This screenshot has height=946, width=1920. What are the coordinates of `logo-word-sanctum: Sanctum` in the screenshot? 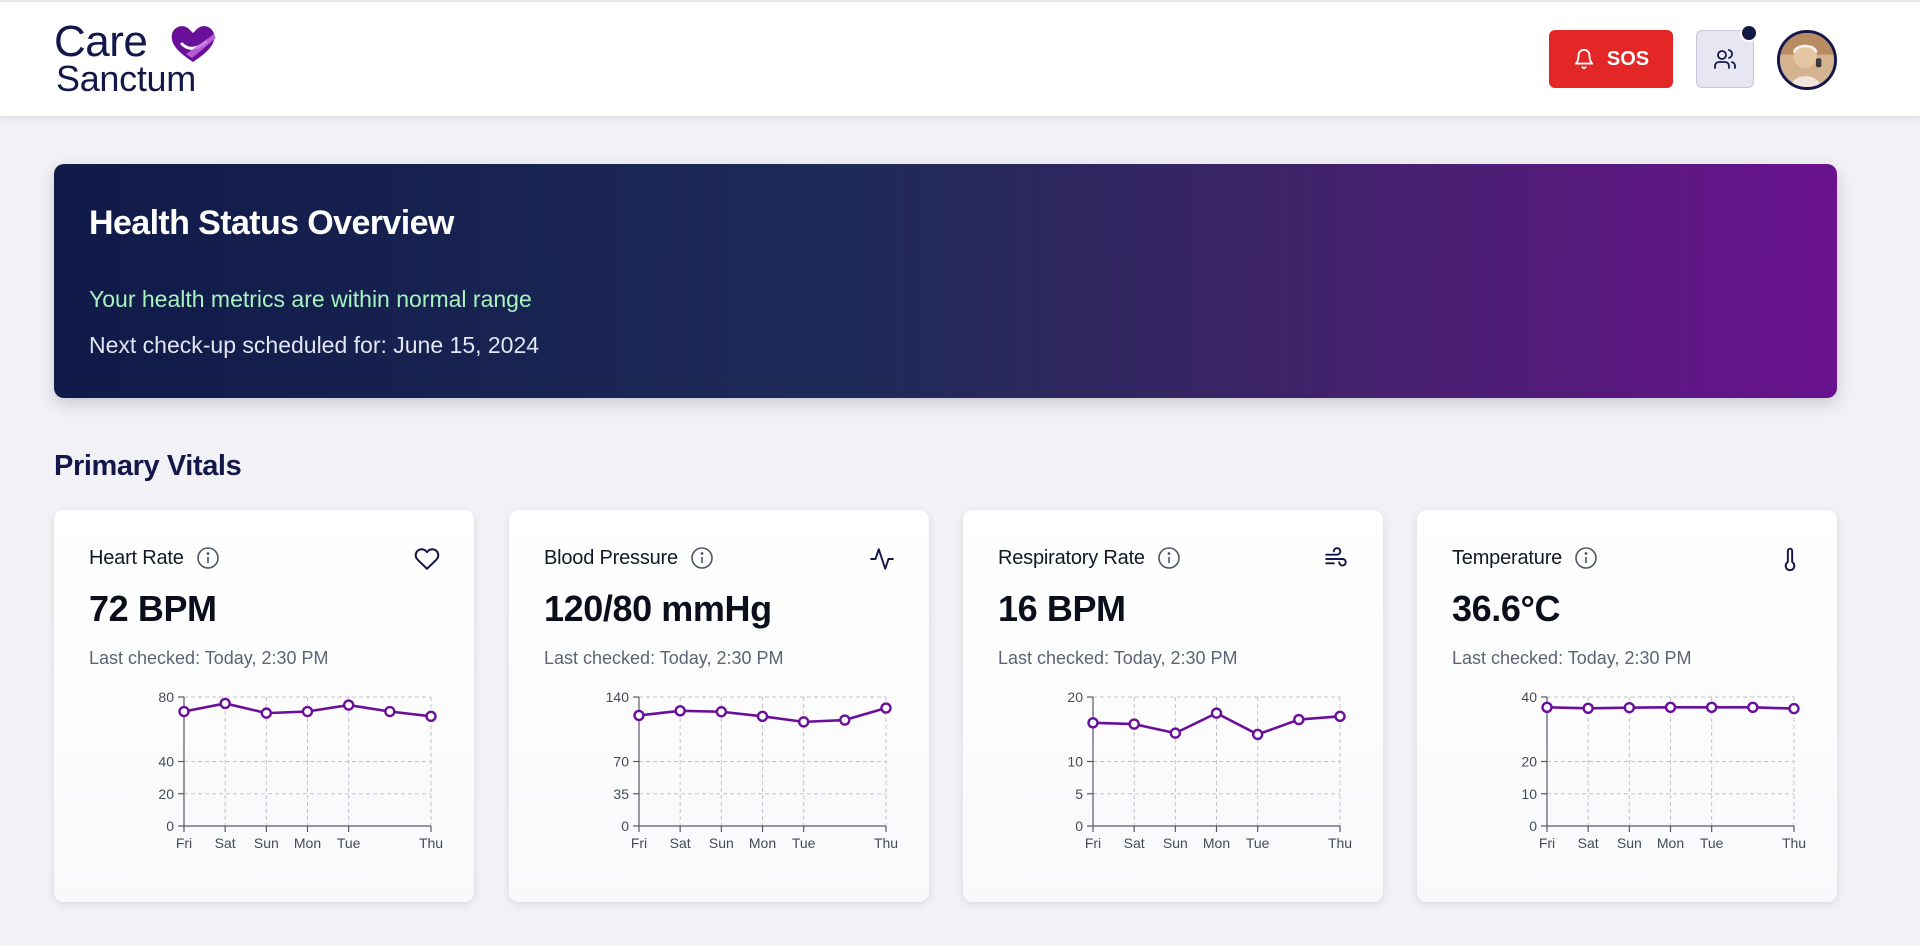 It's located at (126, 78).